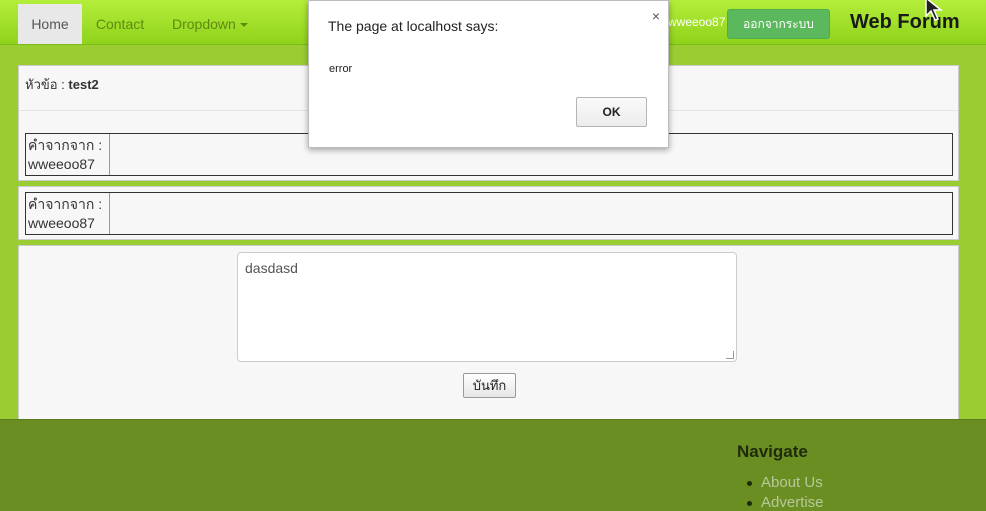 The width and height of the screenshot is (986, 511). What do you see at coordinates (730, 355) in the screenshot?
I see `resize-grip-icon` at bounding box center [730, 355].